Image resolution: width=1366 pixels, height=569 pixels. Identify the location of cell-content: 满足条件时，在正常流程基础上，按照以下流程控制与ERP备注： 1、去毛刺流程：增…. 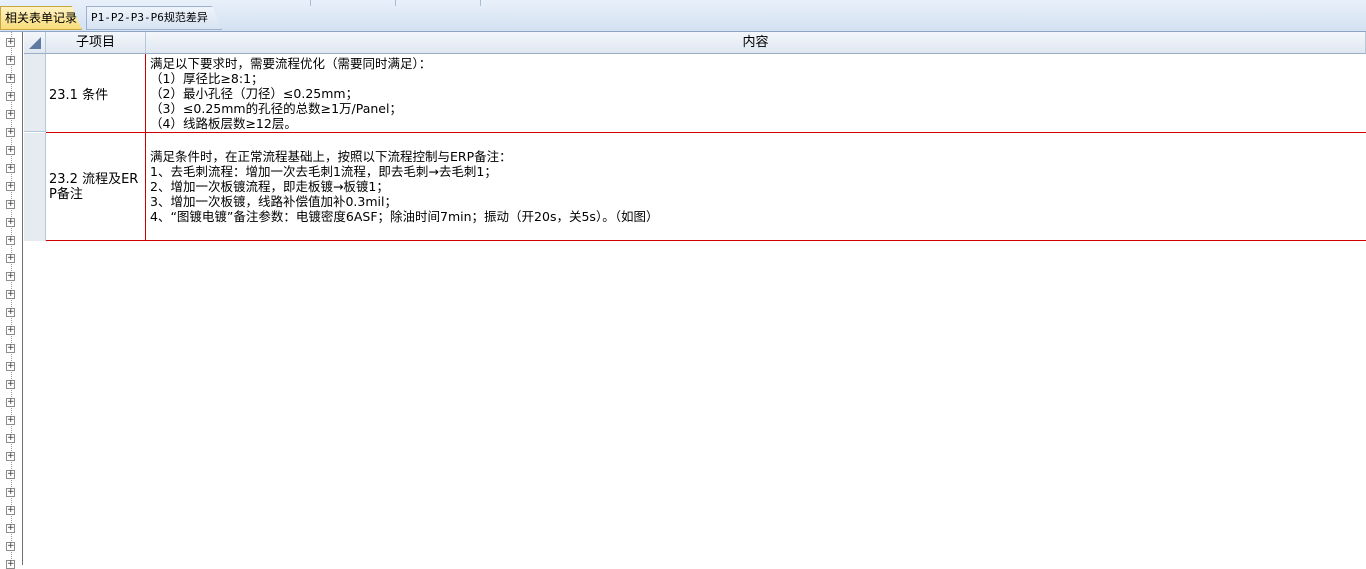
(756, 194).